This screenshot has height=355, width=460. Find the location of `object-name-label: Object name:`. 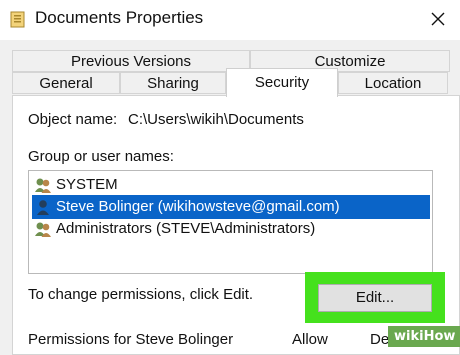

object-name-label: Object name: is located at coordinates (73, 119).